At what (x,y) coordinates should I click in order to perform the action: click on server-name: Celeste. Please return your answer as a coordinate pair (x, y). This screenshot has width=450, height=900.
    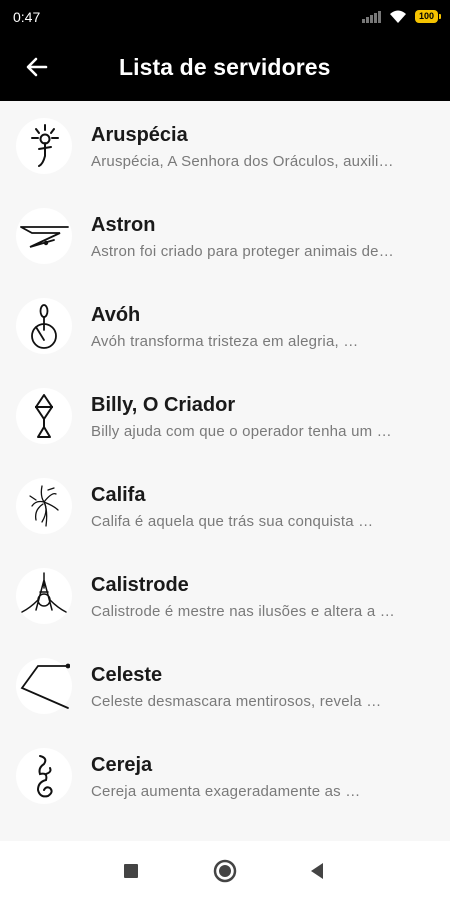
    Looking at the image, I should click on (127, 675).